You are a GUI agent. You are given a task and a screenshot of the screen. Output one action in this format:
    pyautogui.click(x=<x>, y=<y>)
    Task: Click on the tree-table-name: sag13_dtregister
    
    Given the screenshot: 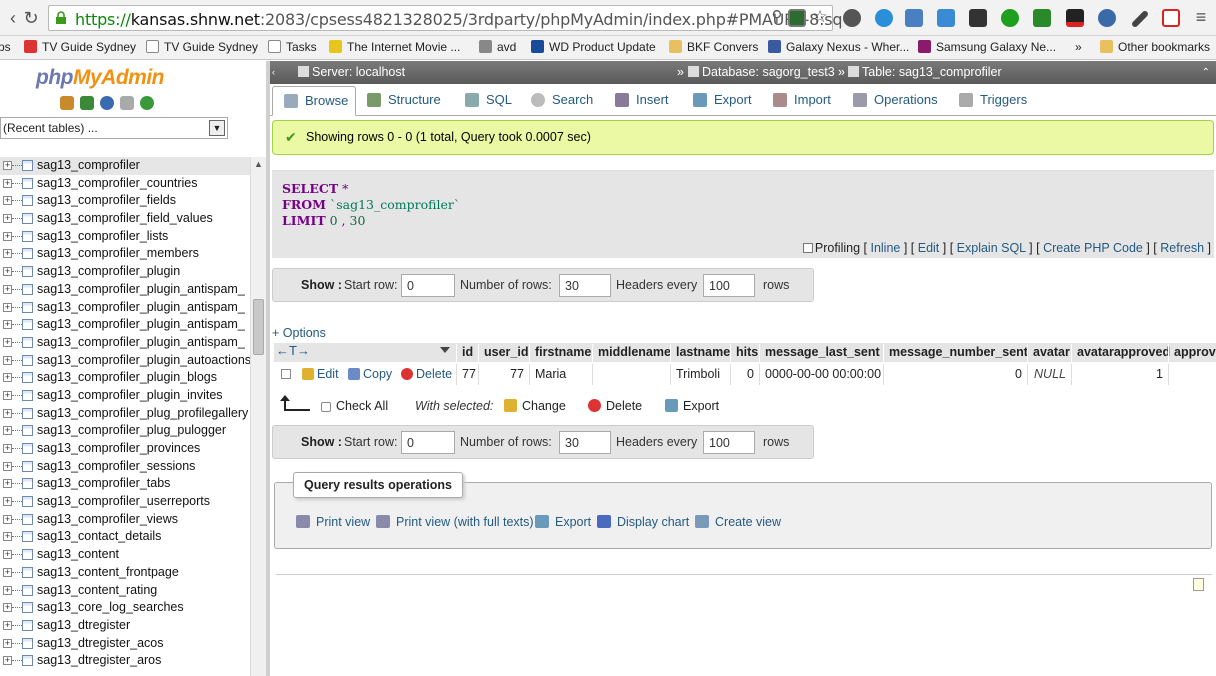 What is the action you would take?
    pyautogui.click(x=83, y=625)
    